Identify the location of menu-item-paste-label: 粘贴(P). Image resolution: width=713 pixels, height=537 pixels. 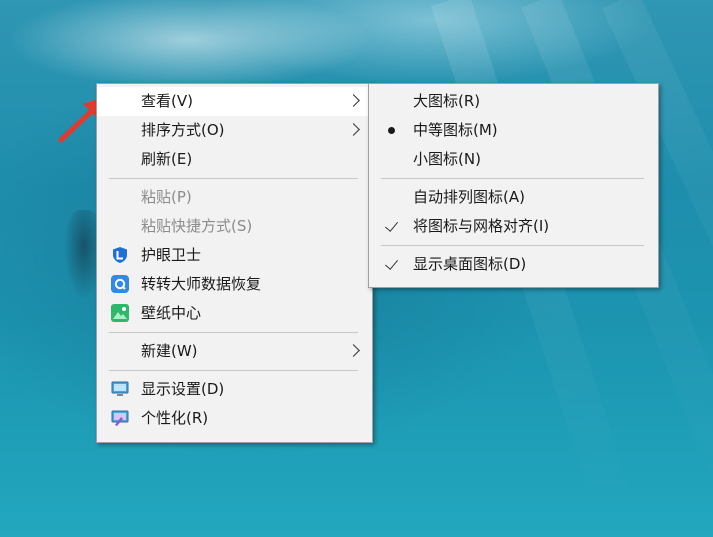
(166, 197).